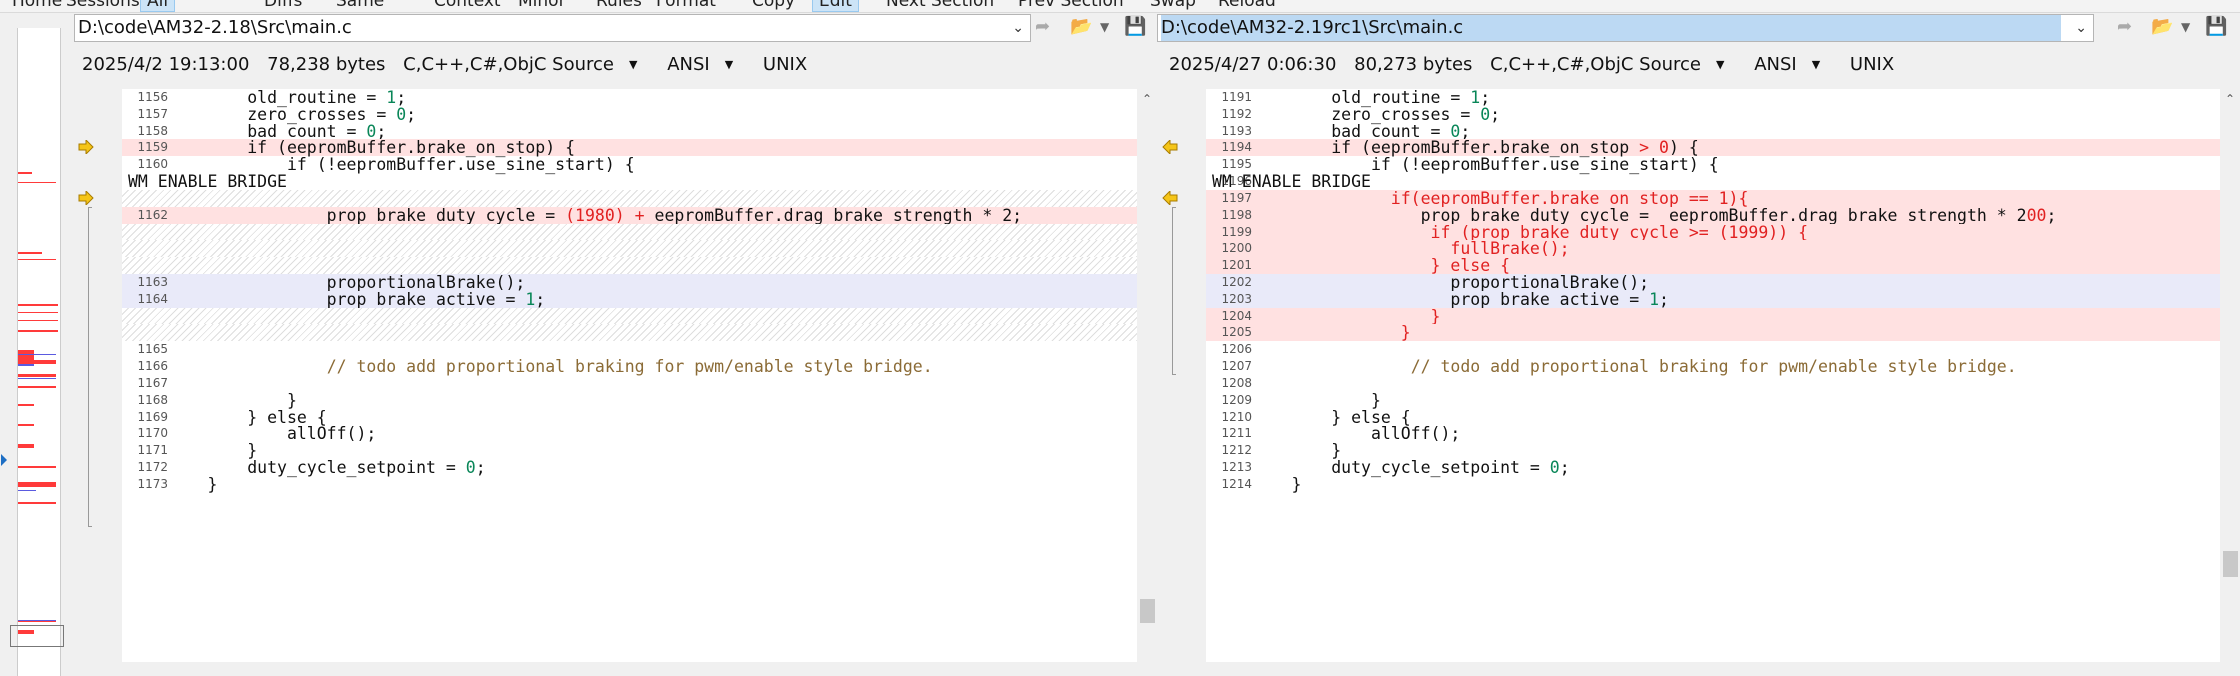 The height and width of the screenshot is (676, 2240). I want to click on menu-item-next-section: Next Section, so click(940, 5).